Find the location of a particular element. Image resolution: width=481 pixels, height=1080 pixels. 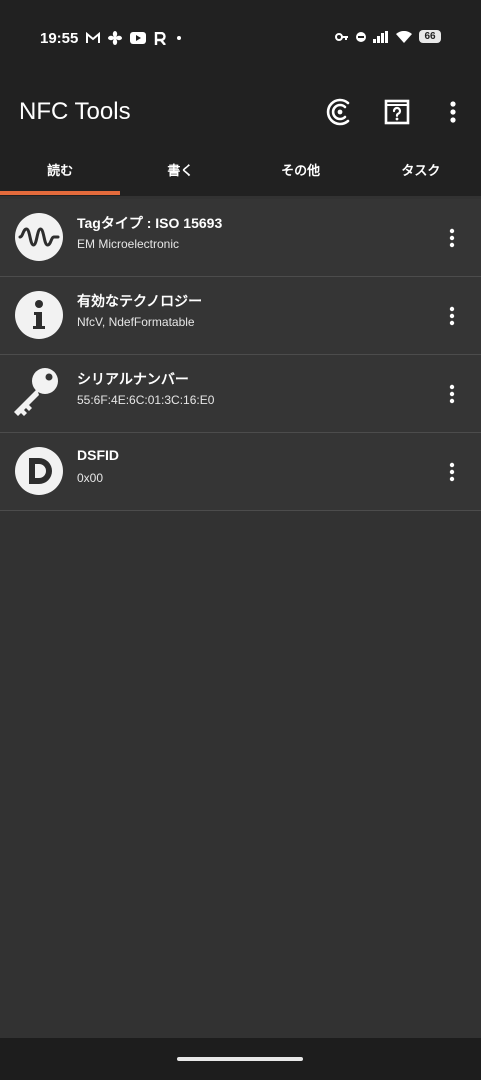

nfc-icon is located at coordinates (338, 112).